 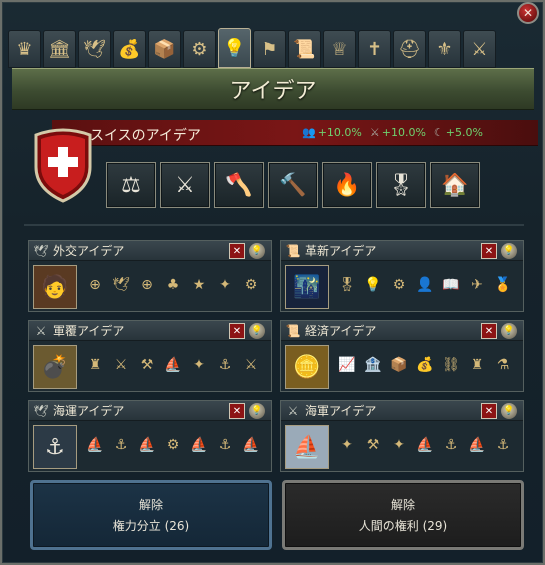 What do you see at coordinates (401, 185) in the screenshot?
I see `national-idea: 🎖` at bounding box center [401, 185].